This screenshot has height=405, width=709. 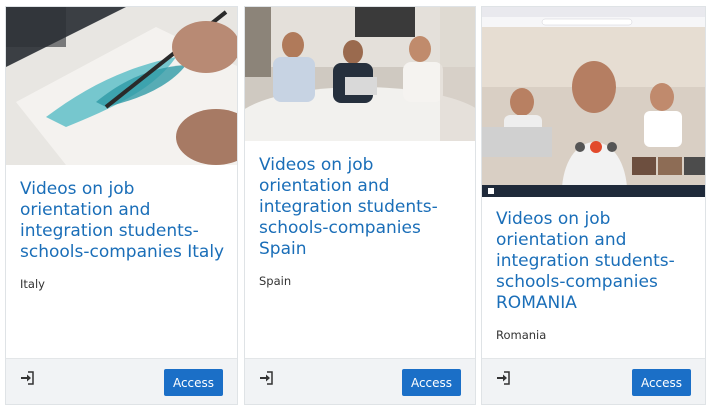 What do you see at coordinates (32, 284) in the screenshot?
I see `course-category: Italy` at bounding box center [32, 284].